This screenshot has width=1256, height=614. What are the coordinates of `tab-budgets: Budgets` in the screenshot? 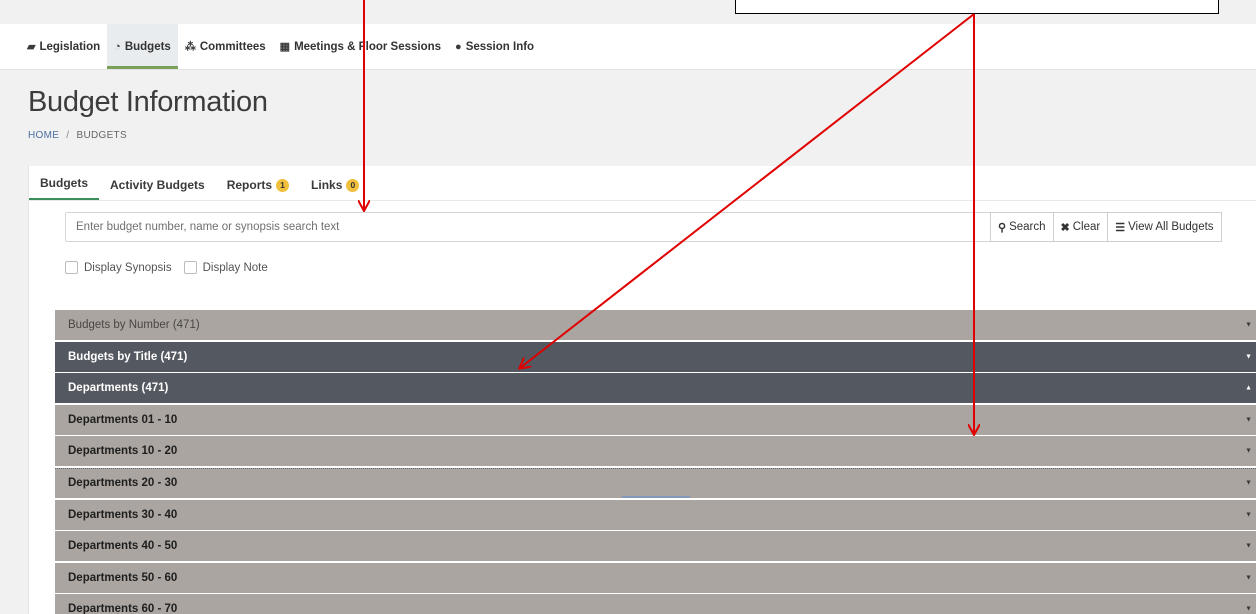 It's located at (64, 188).